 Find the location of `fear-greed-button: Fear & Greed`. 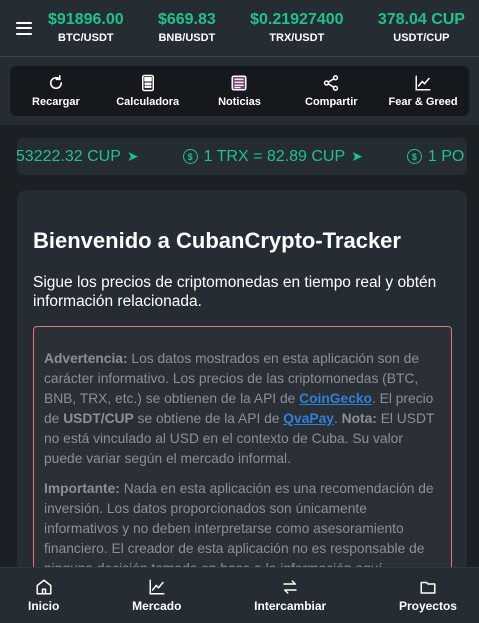

fear-greed-button: Fear & Greed is located at coordinates (423, 91).